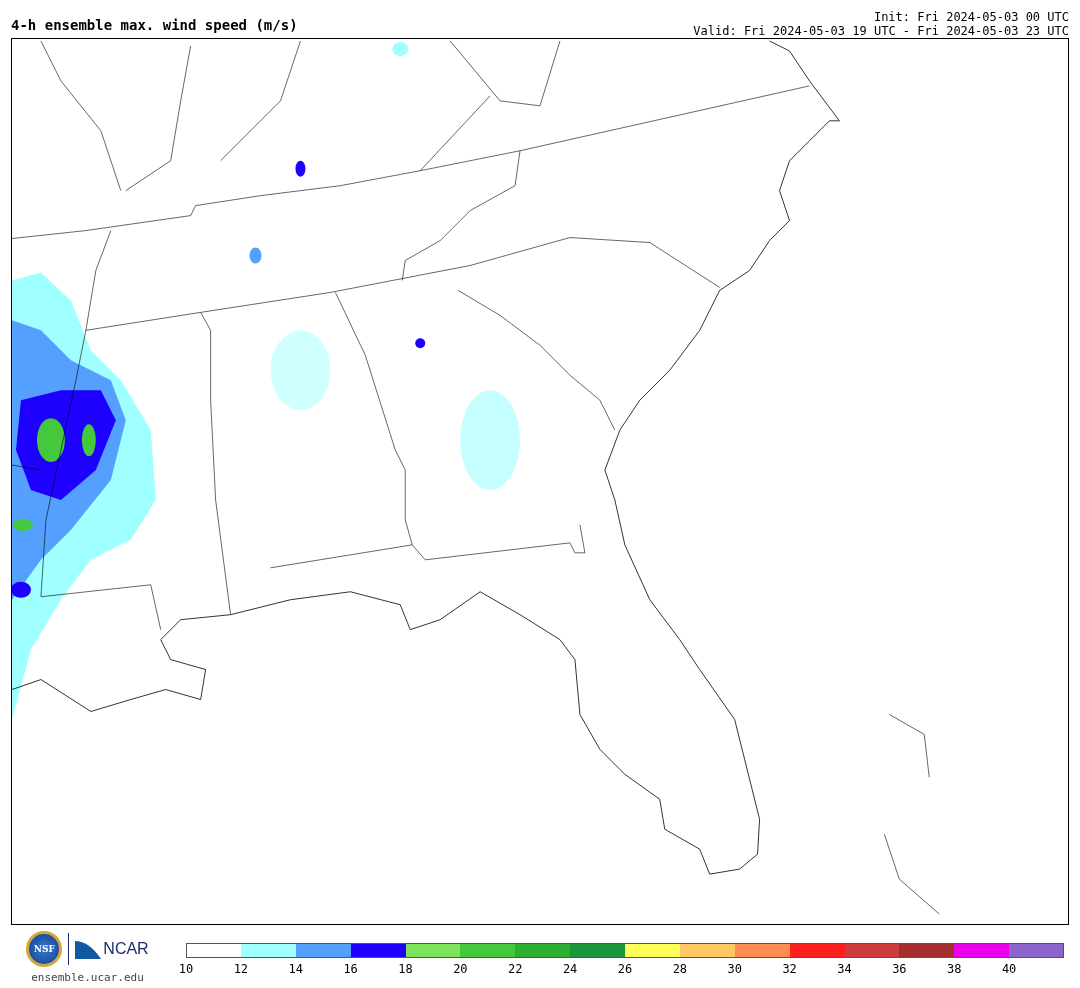  What do you see at coordinates (186, 969) in the screenshot?
I see `tick-label: 10` at bounding box center [186, 969].